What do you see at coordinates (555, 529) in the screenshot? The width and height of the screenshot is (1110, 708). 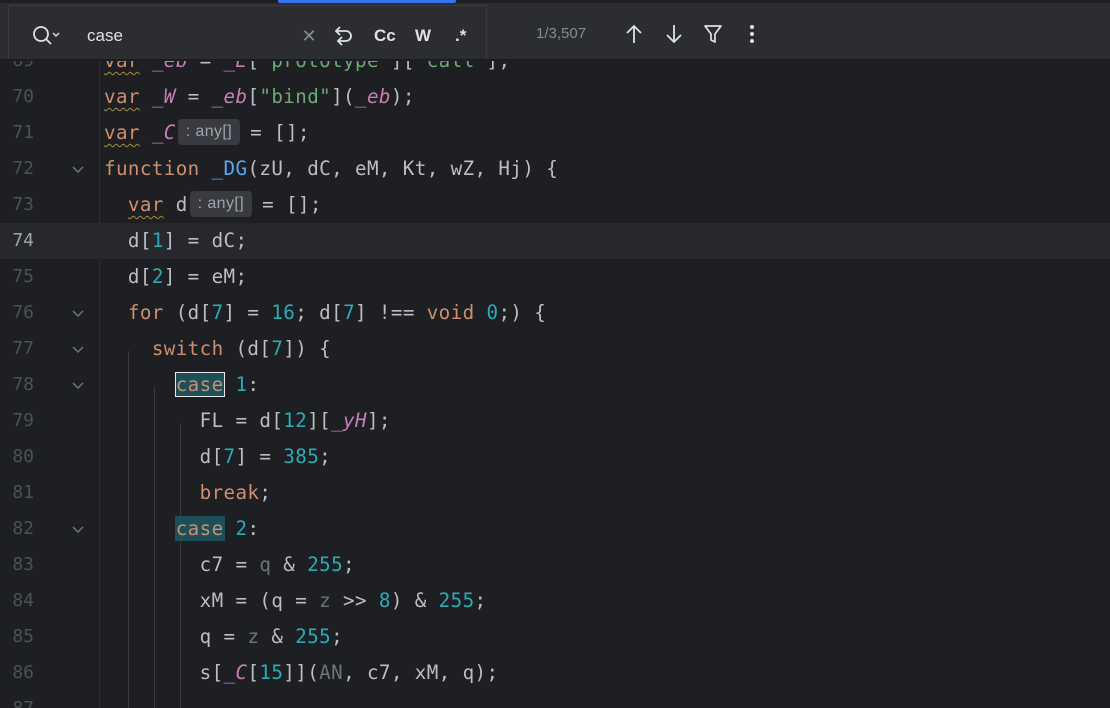 I see `code-line: 82 case 2:` at bounding box center [555, 529].